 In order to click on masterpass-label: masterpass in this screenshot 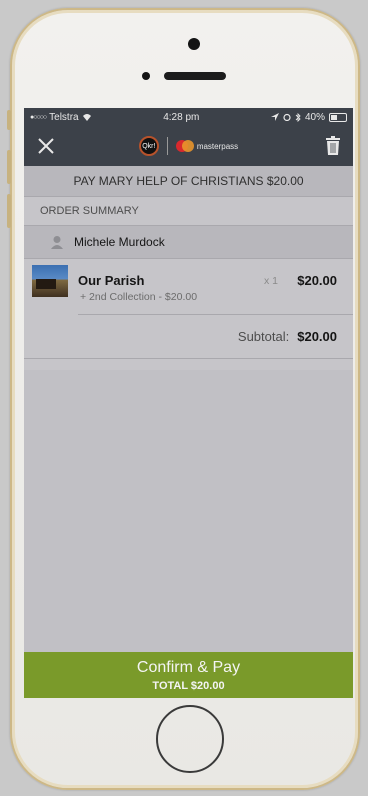, I will do `click(217, 146)`.